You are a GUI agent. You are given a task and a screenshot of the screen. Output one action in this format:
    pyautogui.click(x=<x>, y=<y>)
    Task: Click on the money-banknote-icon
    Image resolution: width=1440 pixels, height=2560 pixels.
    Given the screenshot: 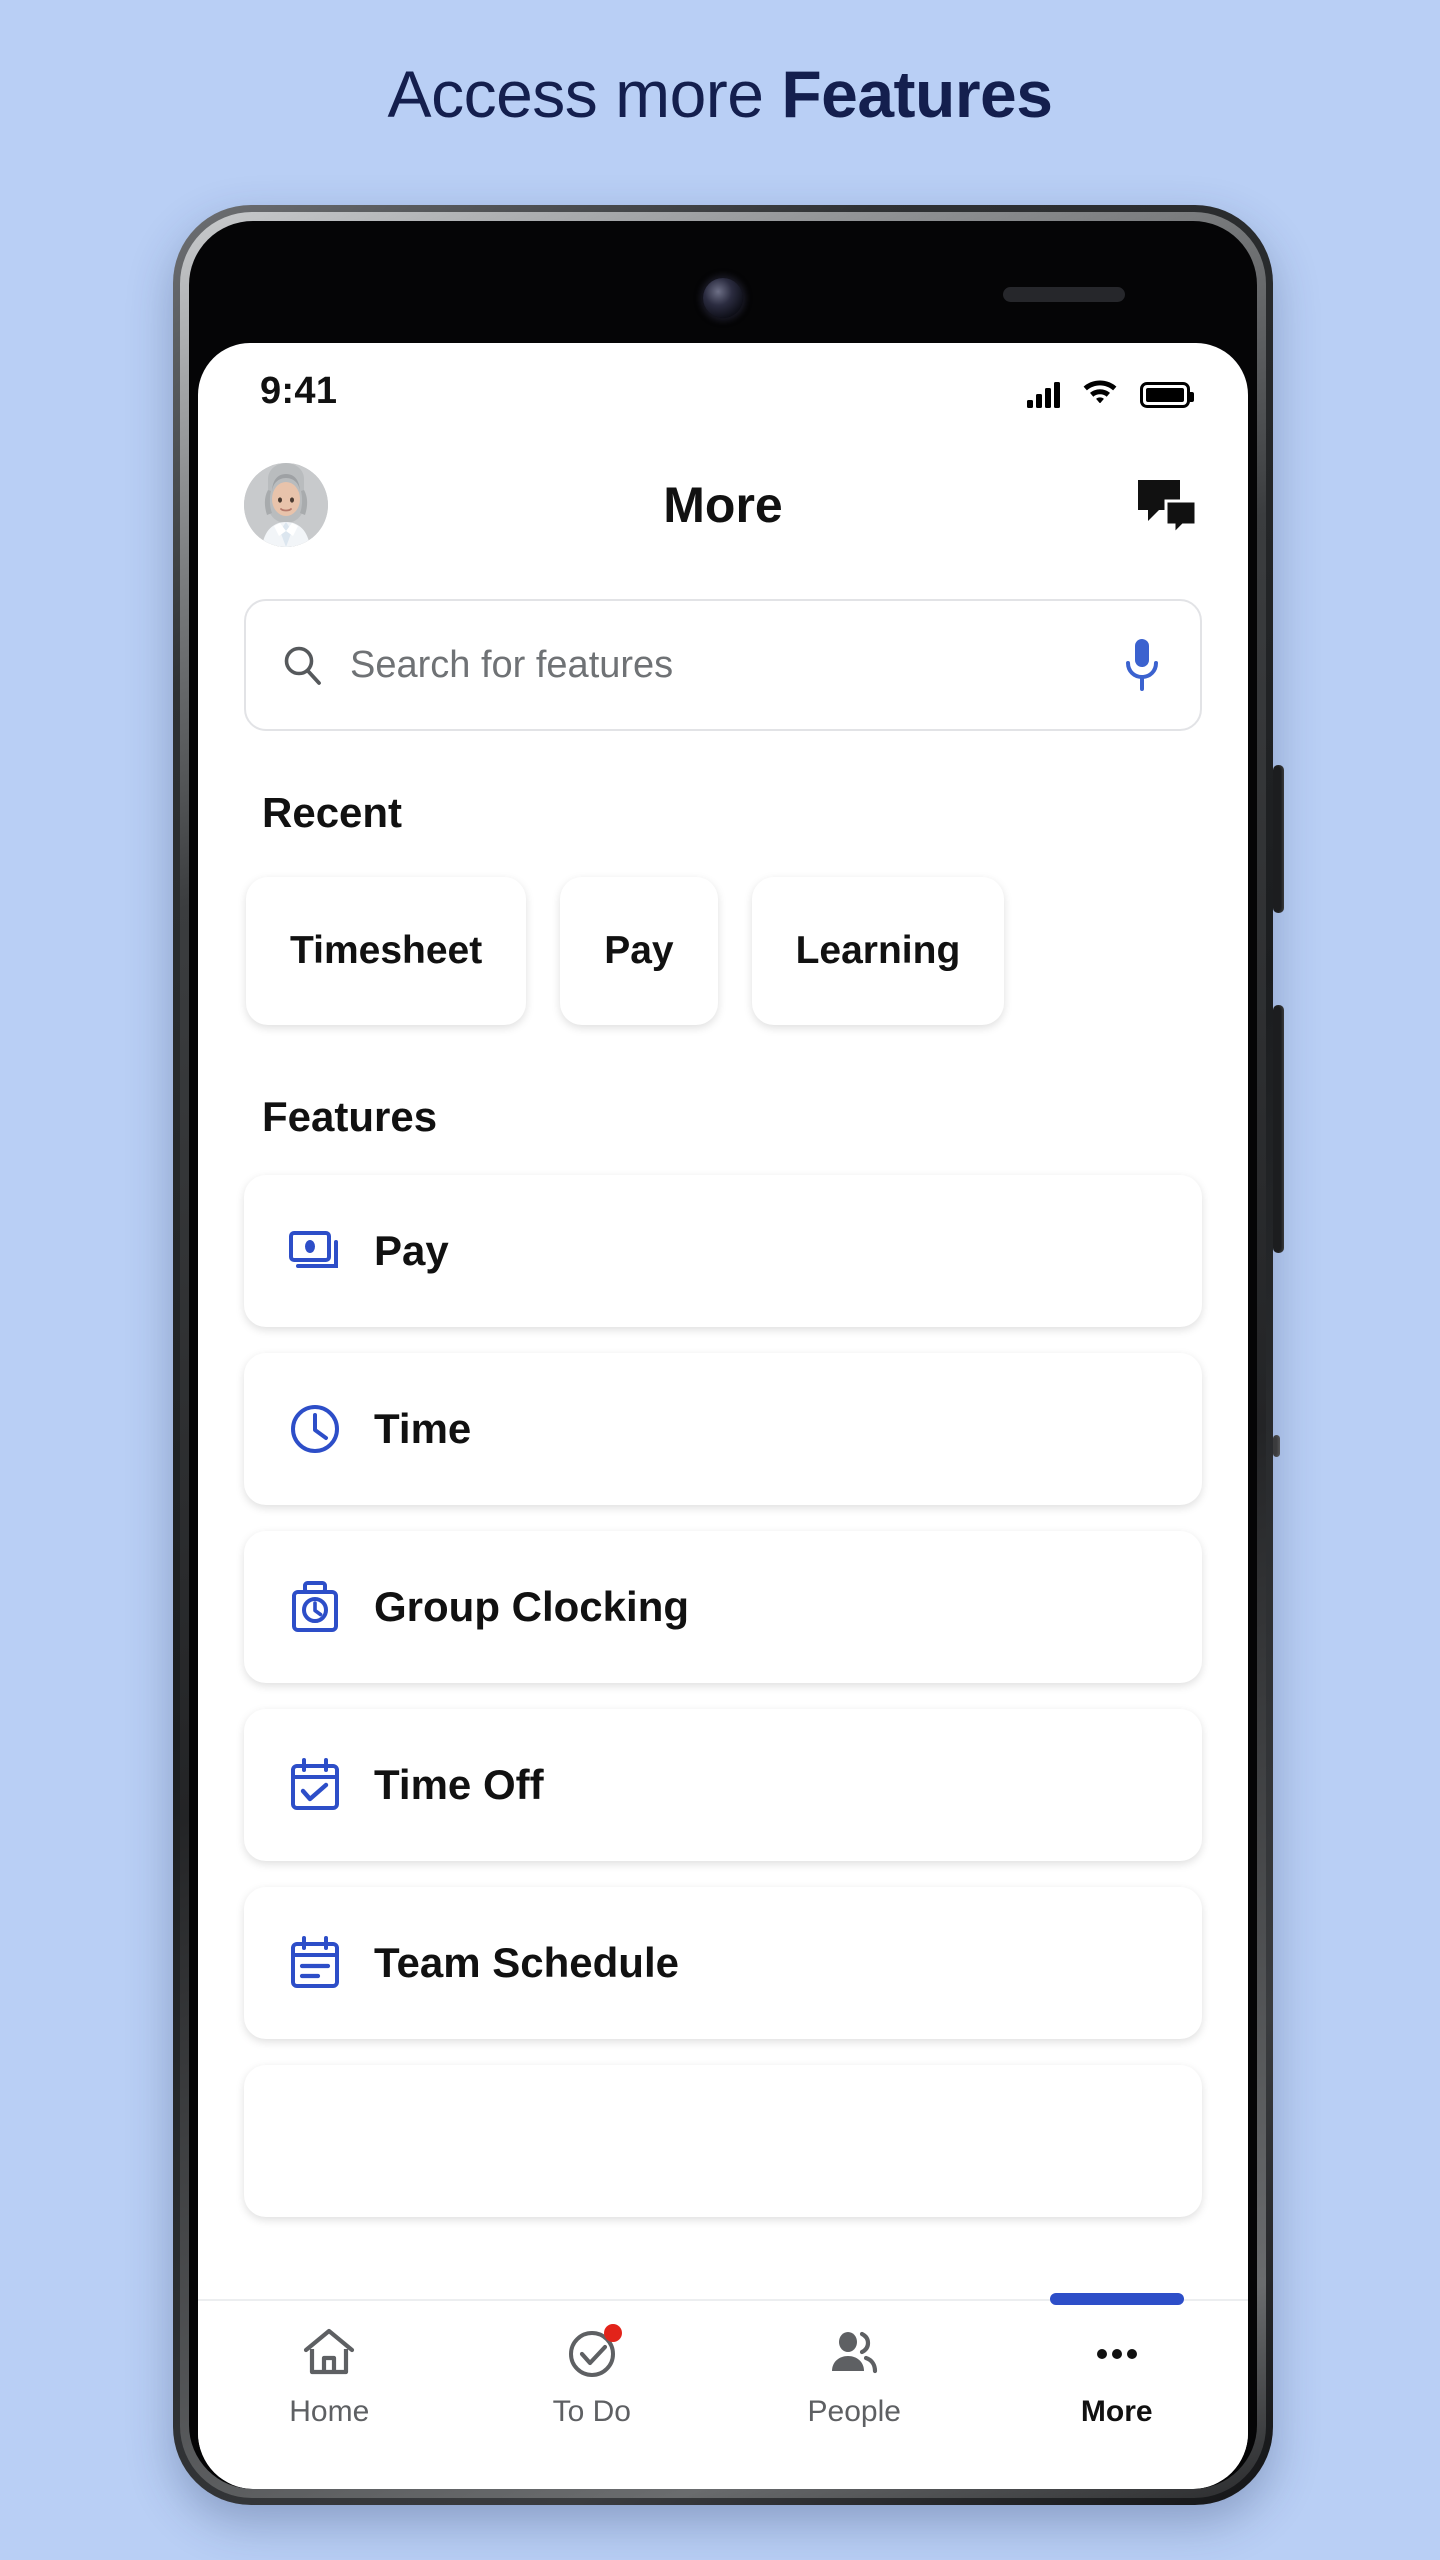 What is the action you would take?
    pyautogui.click(x=315, y=1251)
    